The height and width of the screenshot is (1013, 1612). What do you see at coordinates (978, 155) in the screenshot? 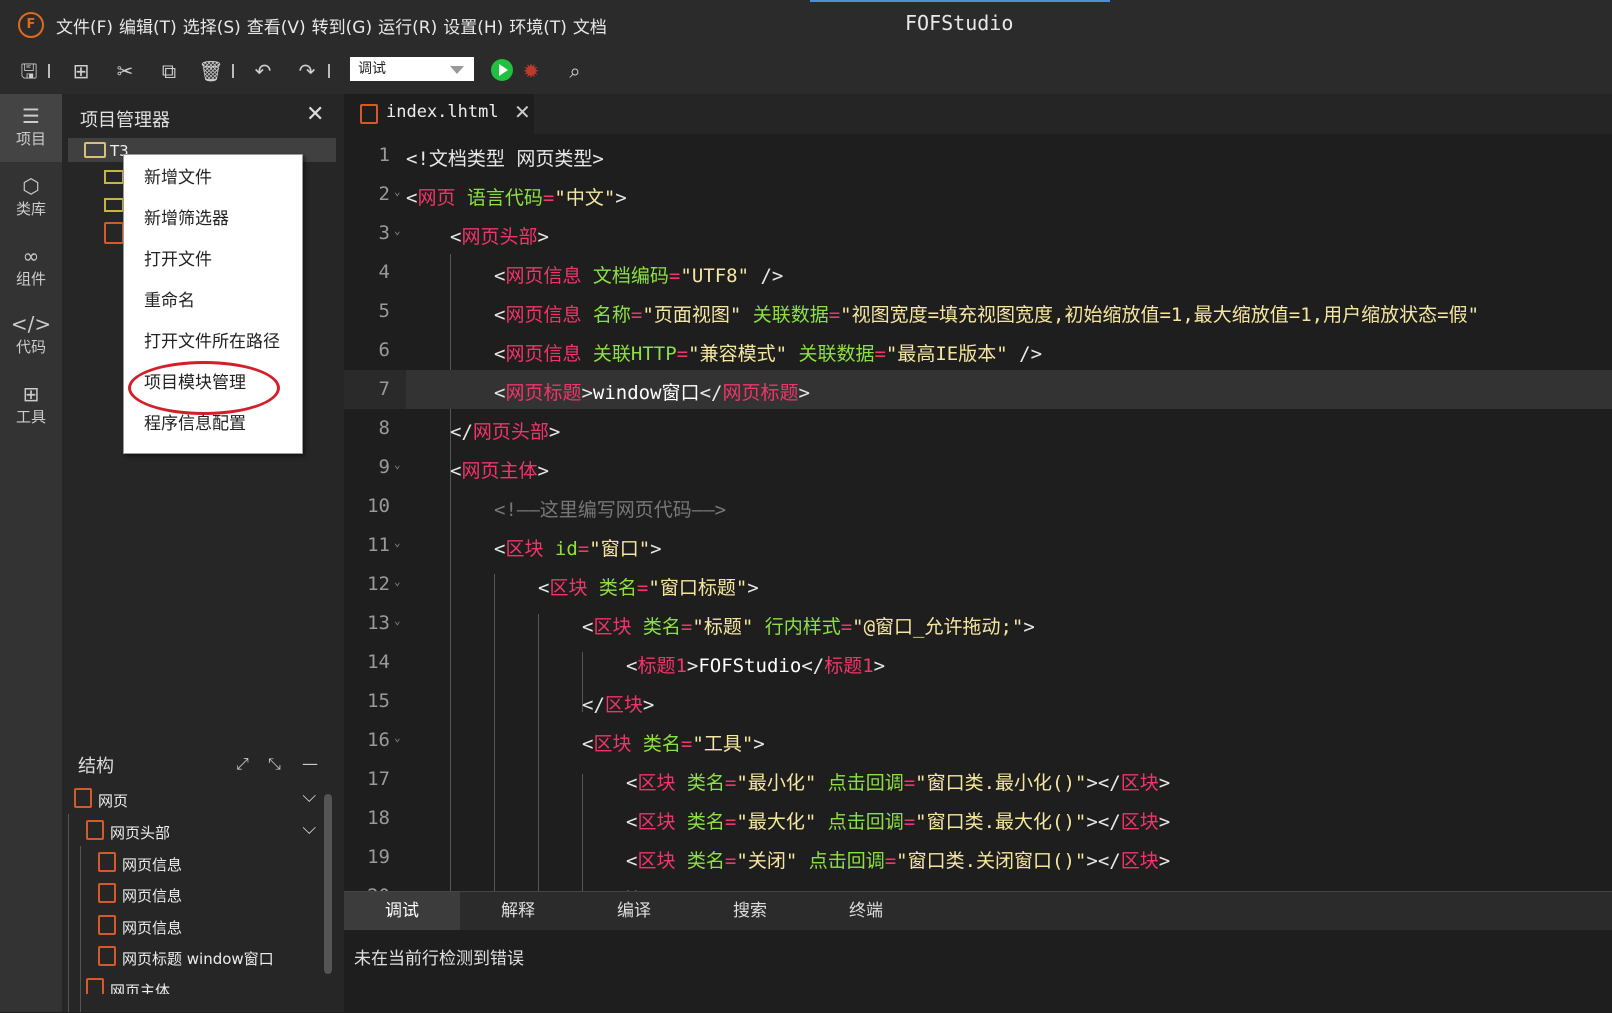
I see `code-line: 1 <!文档类型 网页类型>` at bounding box center [978, 155].